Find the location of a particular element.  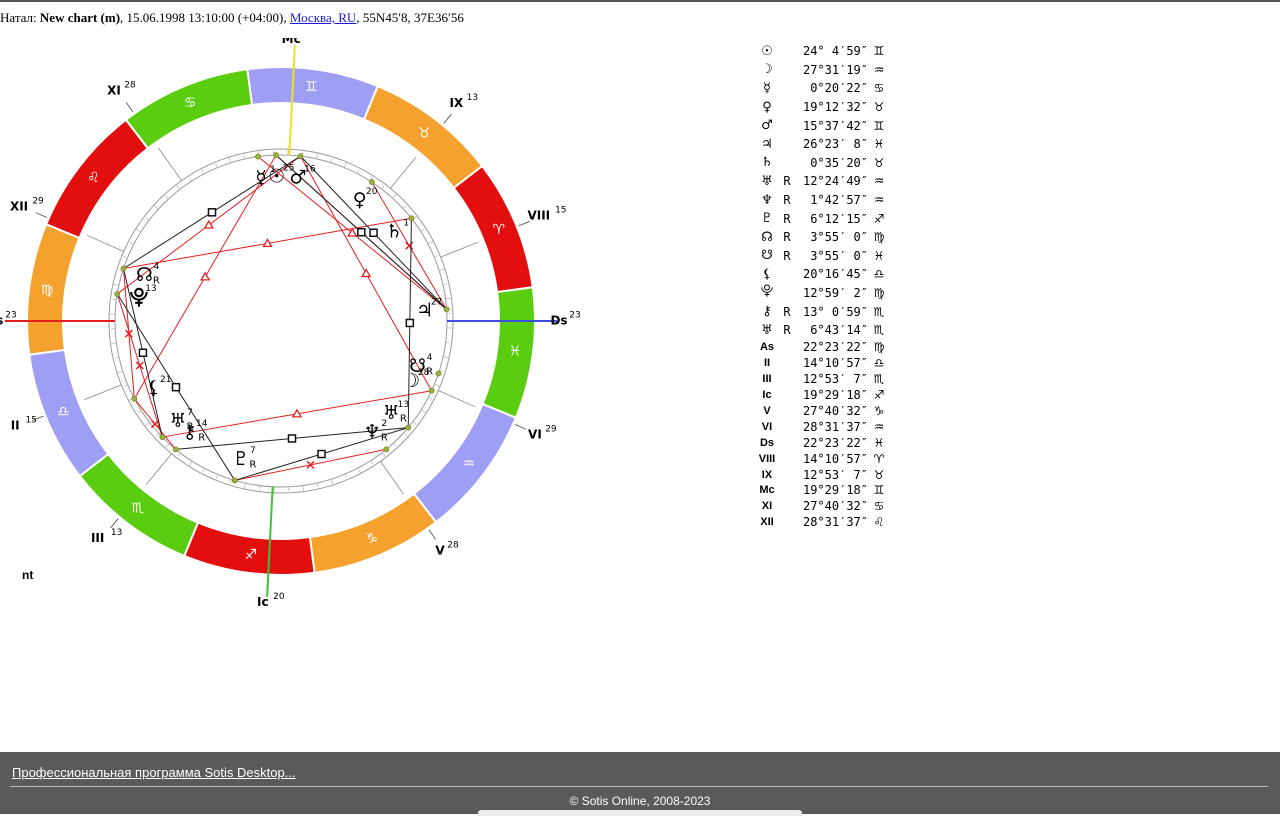

position-sym: IX is located at coordinates (767, 475).